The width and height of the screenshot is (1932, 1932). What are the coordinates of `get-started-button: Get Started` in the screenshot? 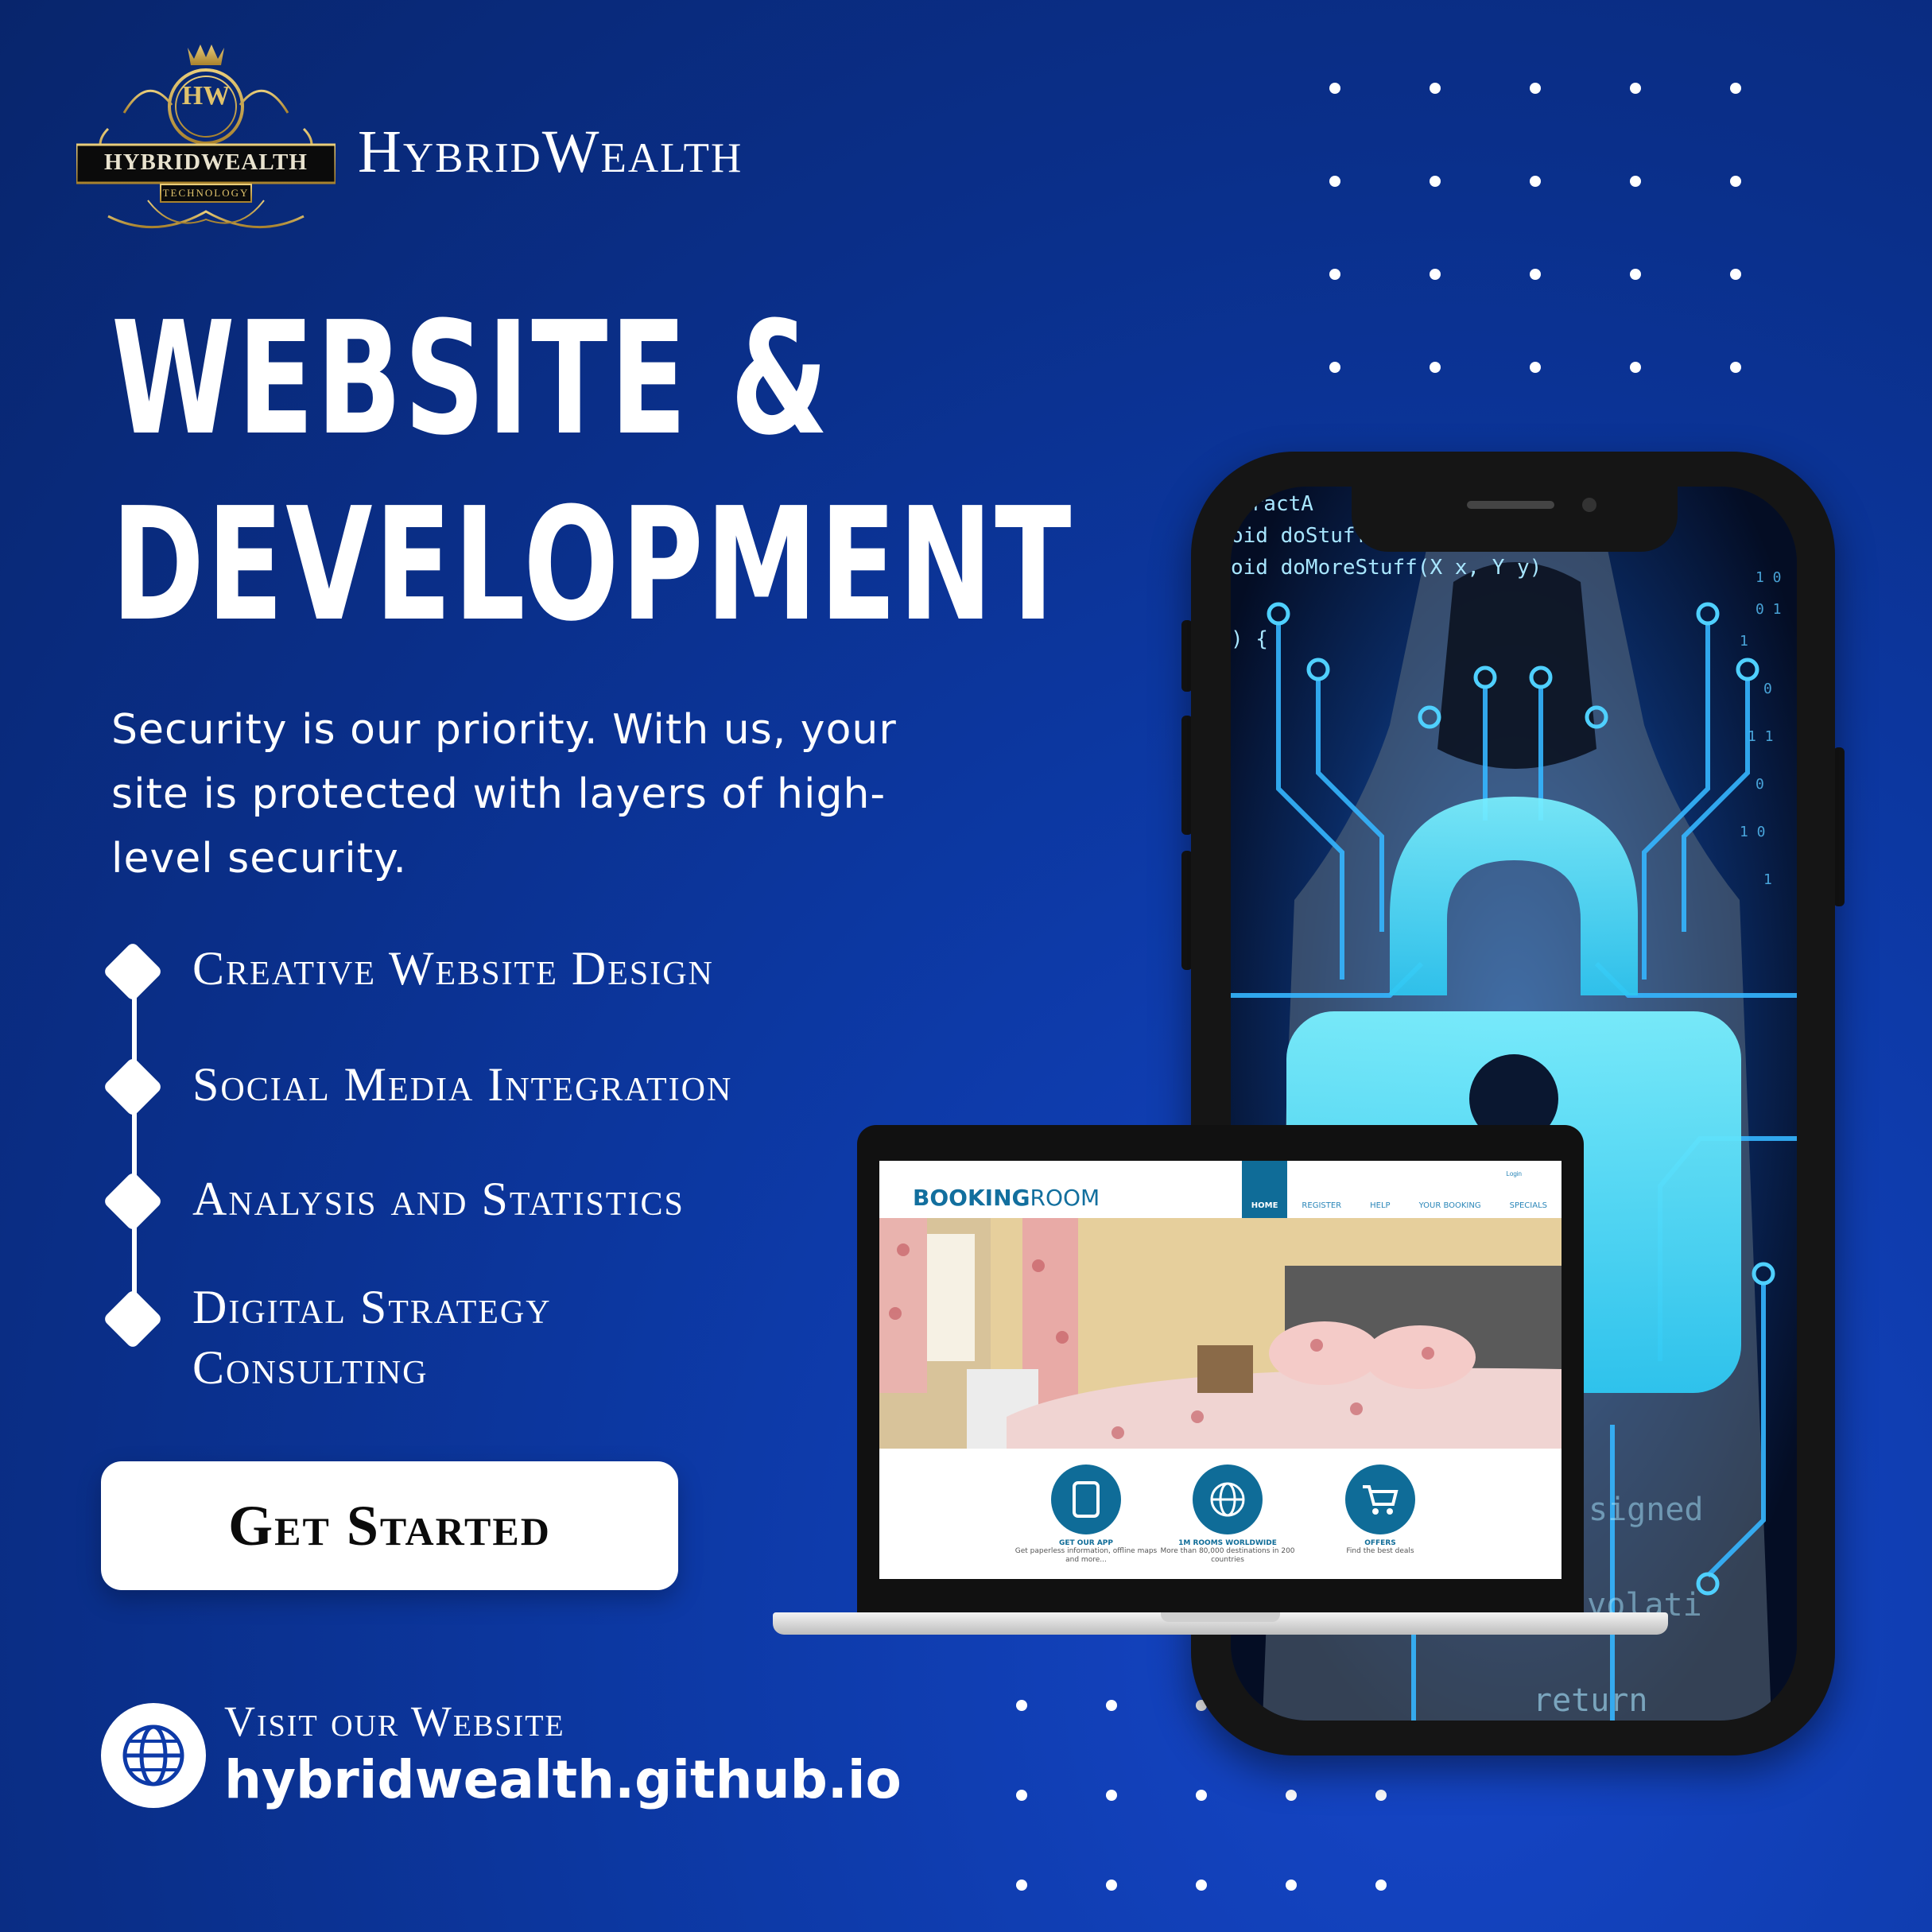 It's located at (390, 1526).